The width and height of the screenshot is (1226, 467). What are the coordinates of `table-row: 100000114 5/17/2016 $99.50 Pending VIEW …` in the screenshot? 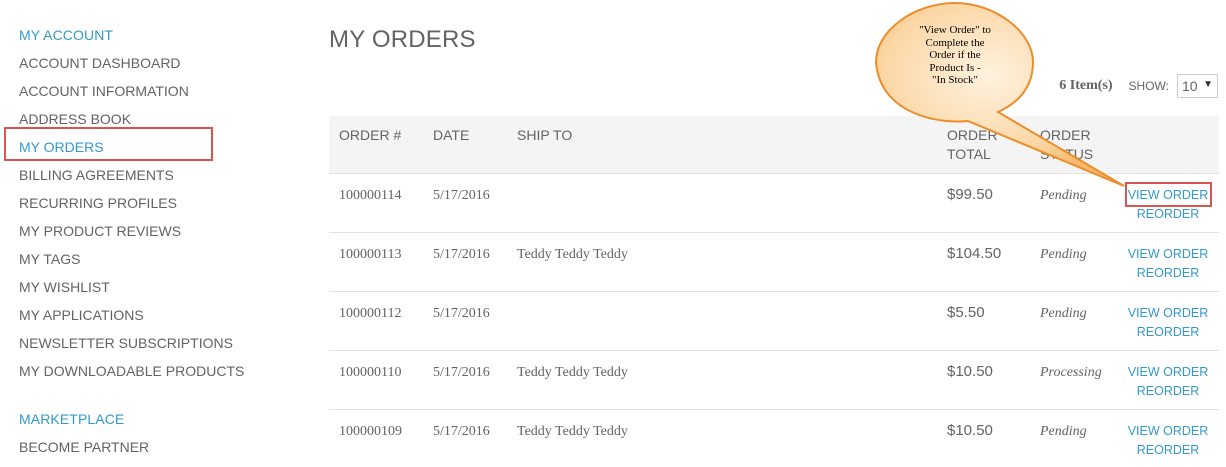 It's located at (774, 203).